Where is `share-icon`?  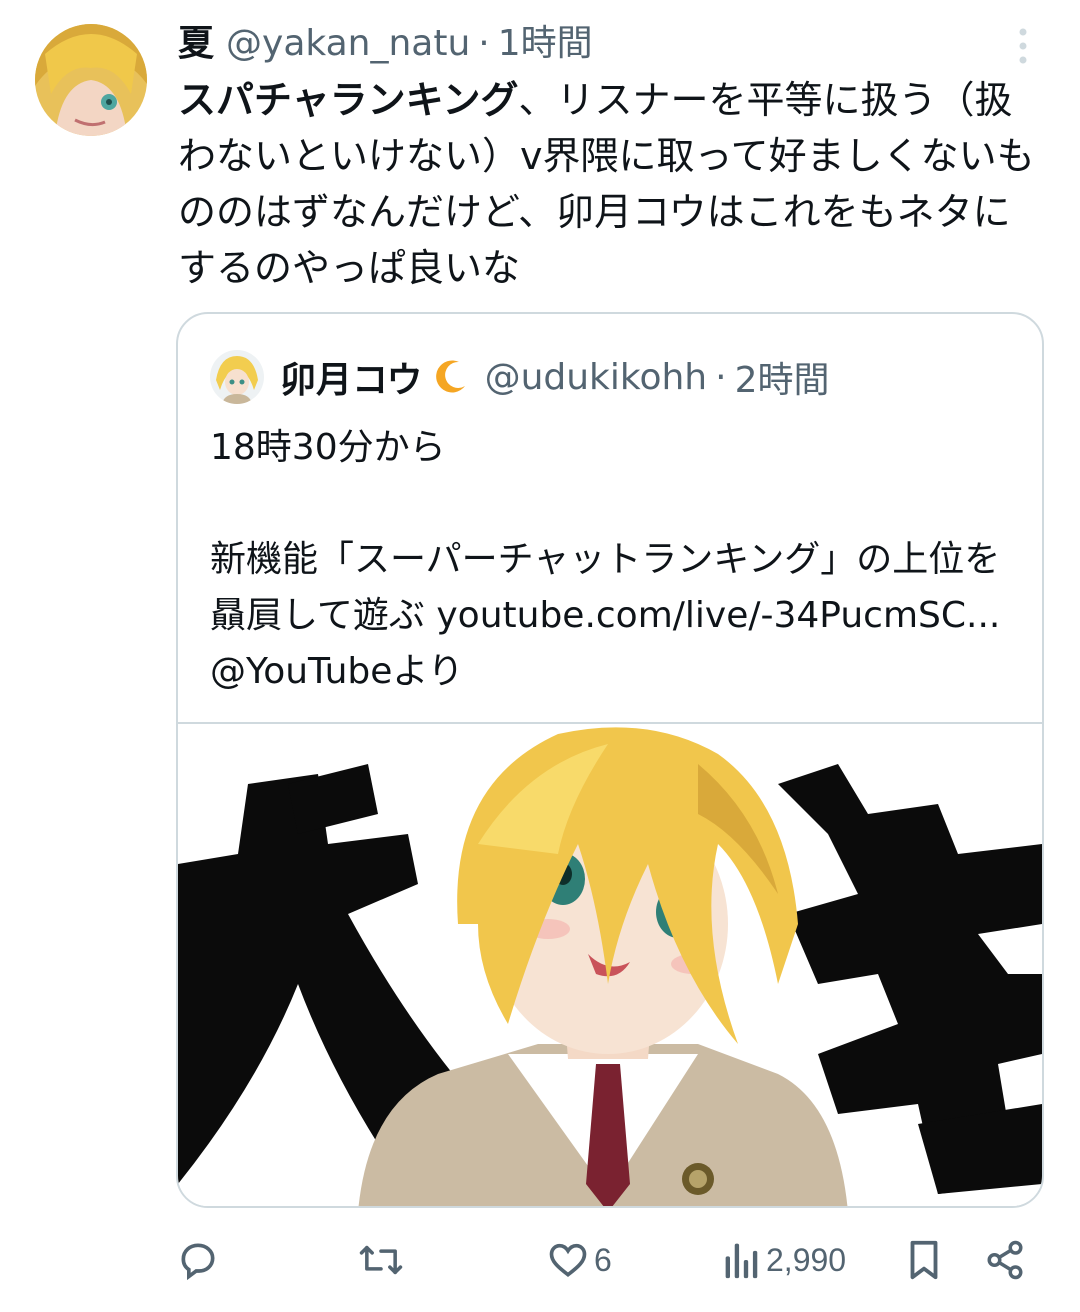
share-icon is located at coordinates (1005, 1260).